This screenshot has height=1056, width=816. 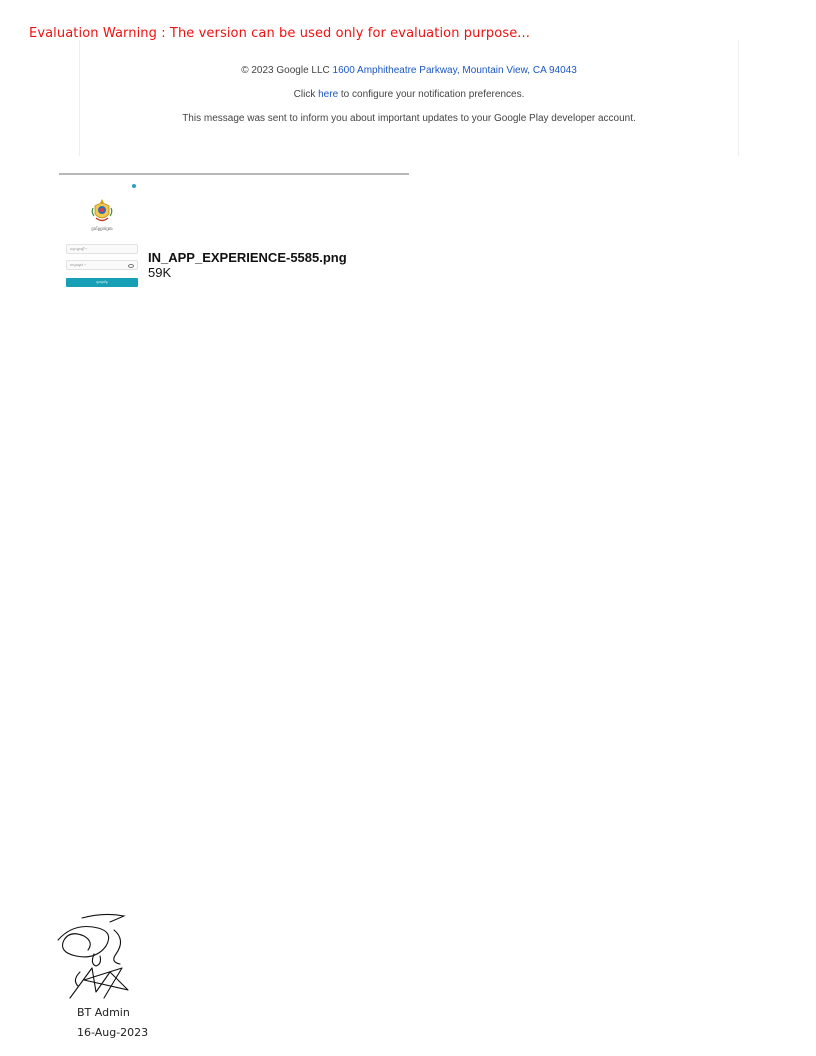 What do you see at coordinates (78, 265) in the screenshot?
I see `password-placeholder: ពាក្យសម្ងាត់ *` at bounding box center [78, 265].